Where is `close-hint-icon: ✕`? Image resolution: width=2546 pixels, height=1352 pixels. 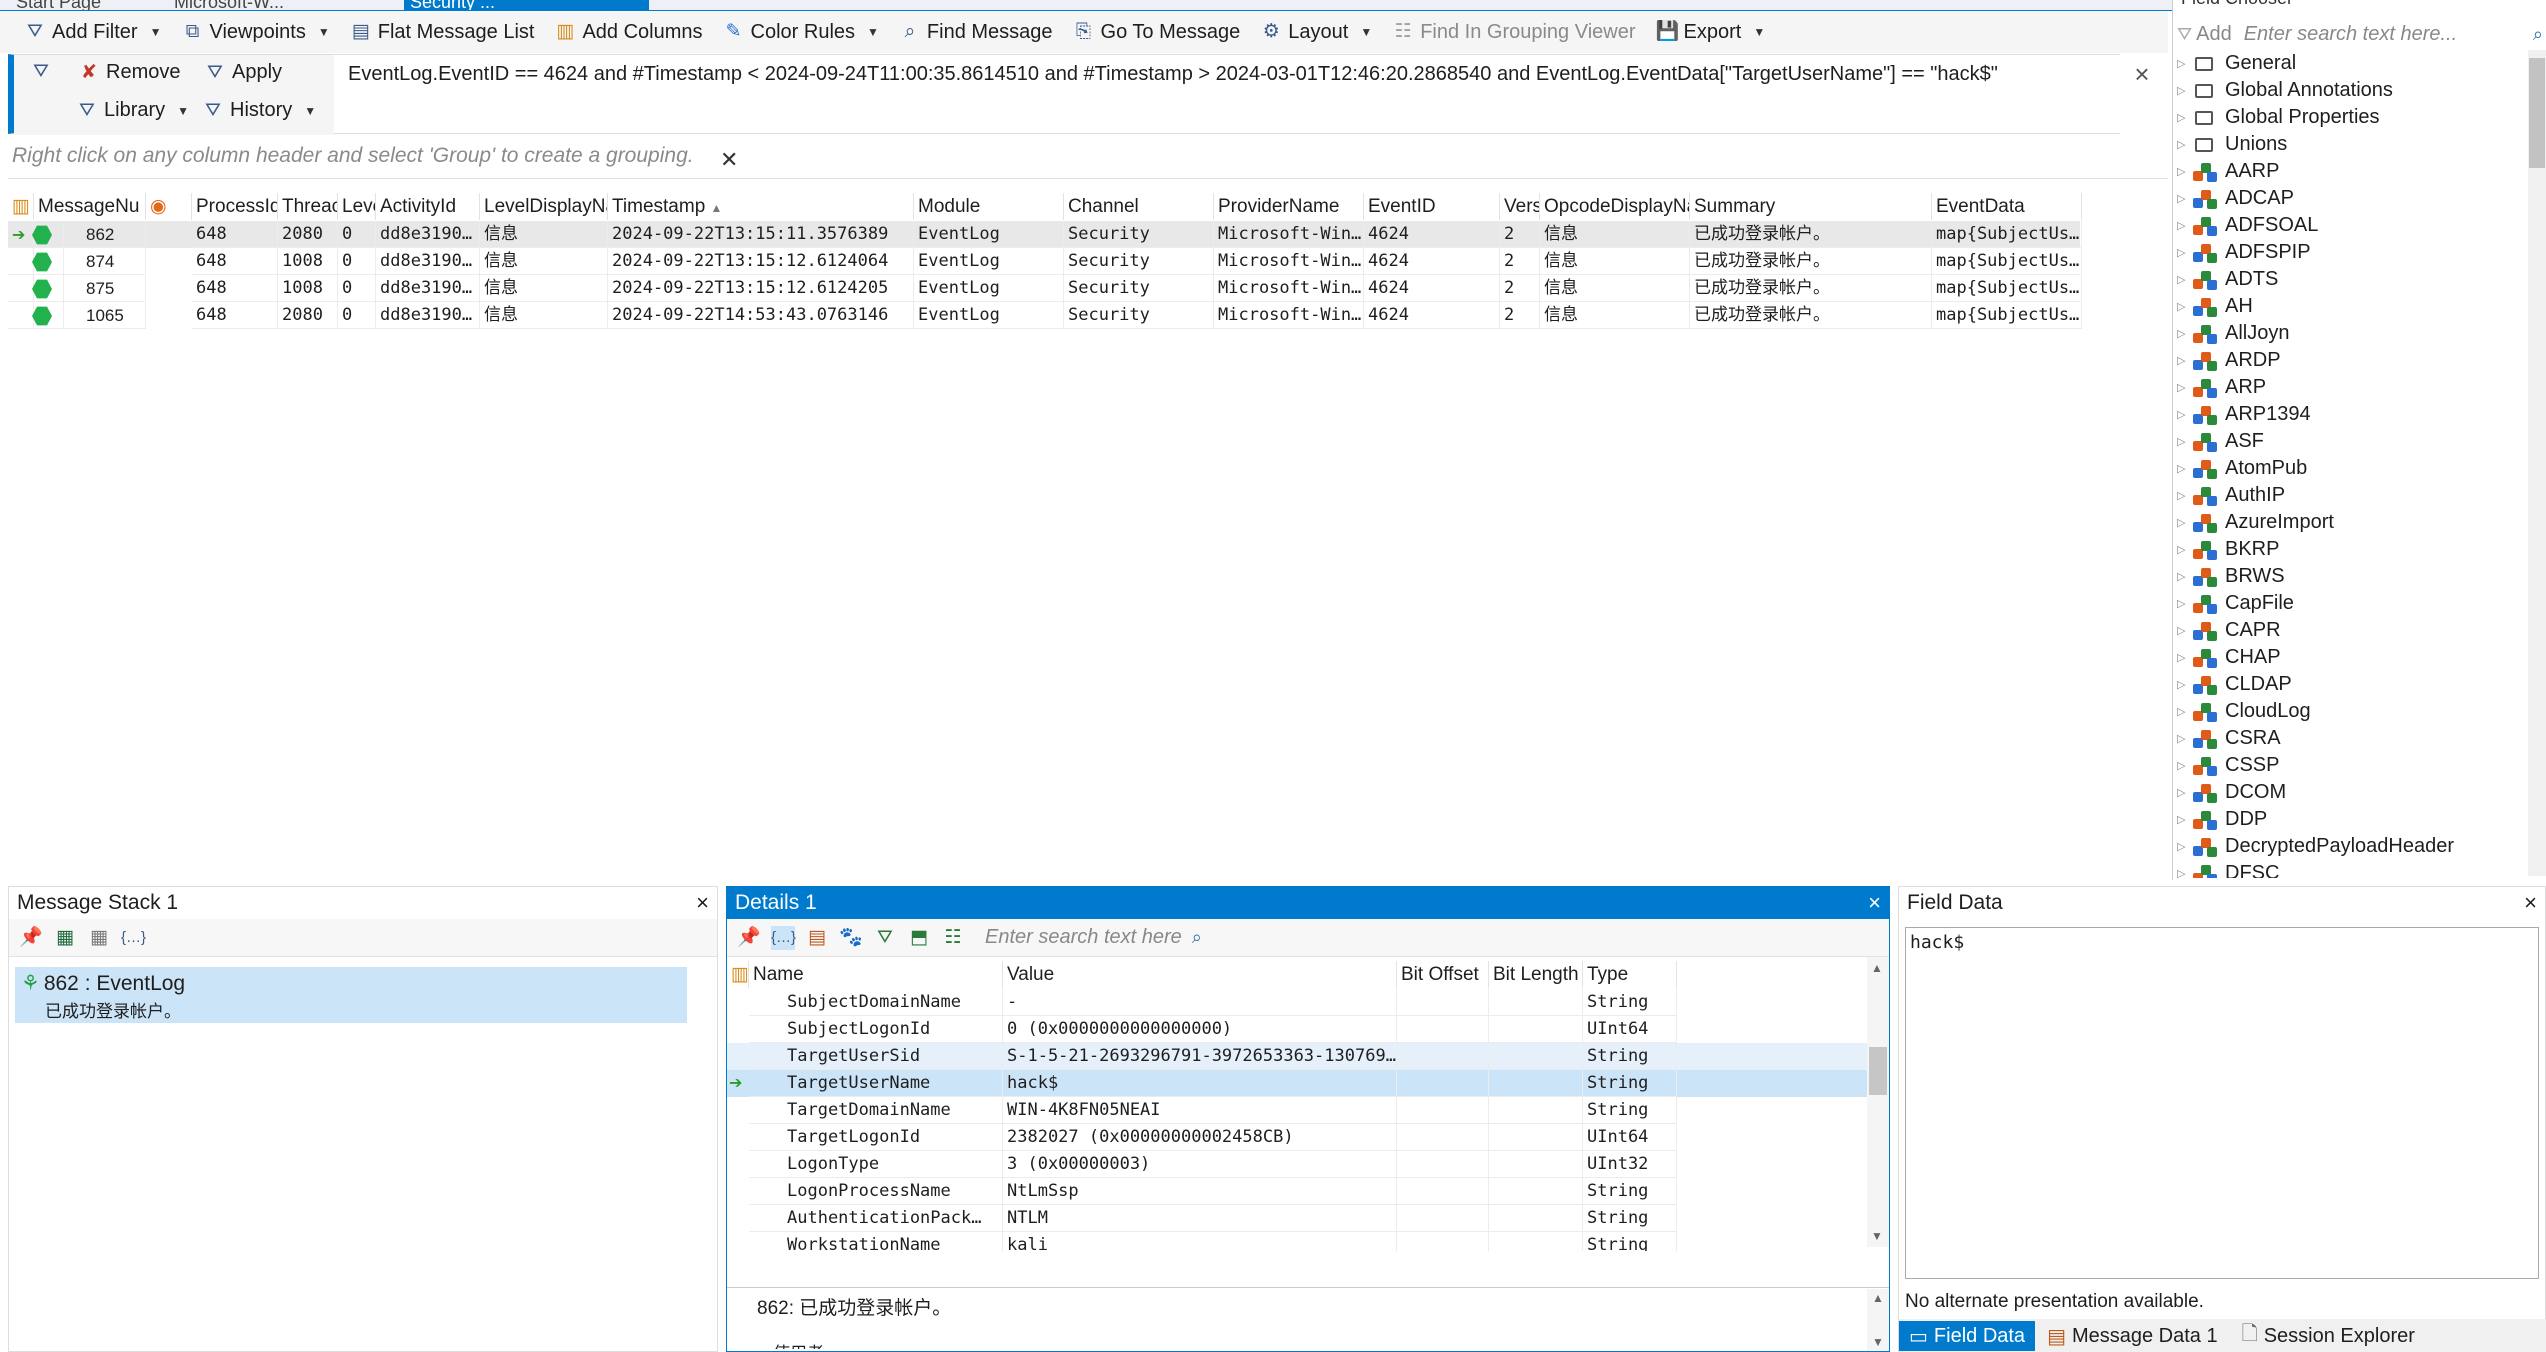
close-hint-icon: ✕ is located at coordinates (729, 160).